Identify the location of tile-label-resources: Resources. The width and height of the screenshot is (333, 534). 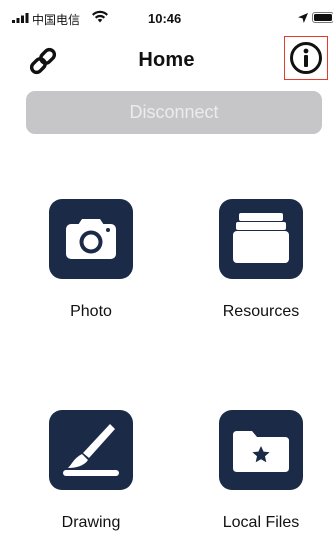
(261, 311).